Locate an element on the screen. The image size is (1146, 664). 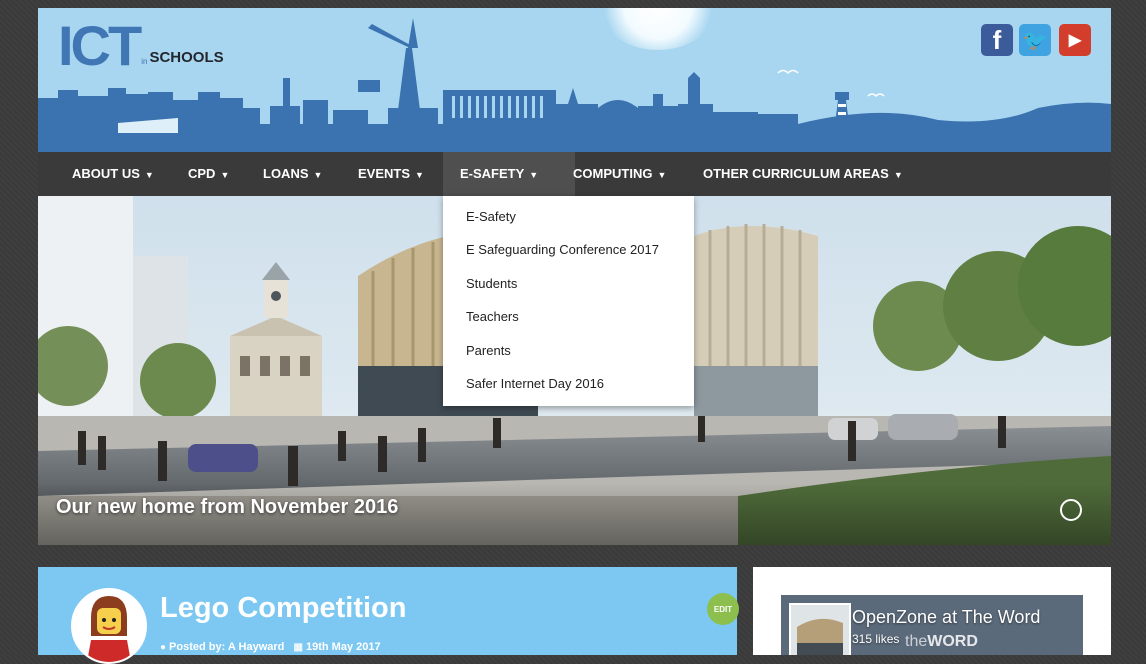
site-logo: ICT in SCHOOLS is located at coordinates (141, 45).